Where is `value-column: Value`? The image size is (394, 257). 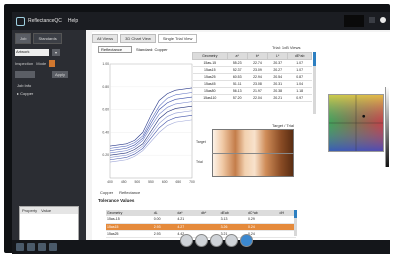
value-column: Value is located at coordinates (46, 210).